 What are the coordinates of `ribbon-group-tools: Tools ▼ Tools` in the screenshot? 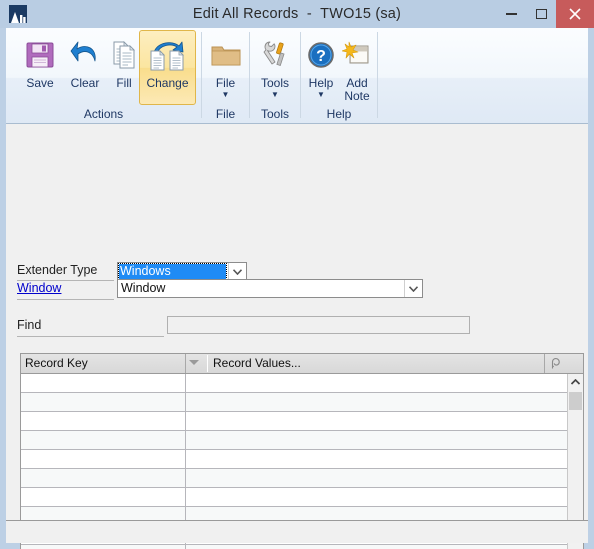 It's located at (275, 75).